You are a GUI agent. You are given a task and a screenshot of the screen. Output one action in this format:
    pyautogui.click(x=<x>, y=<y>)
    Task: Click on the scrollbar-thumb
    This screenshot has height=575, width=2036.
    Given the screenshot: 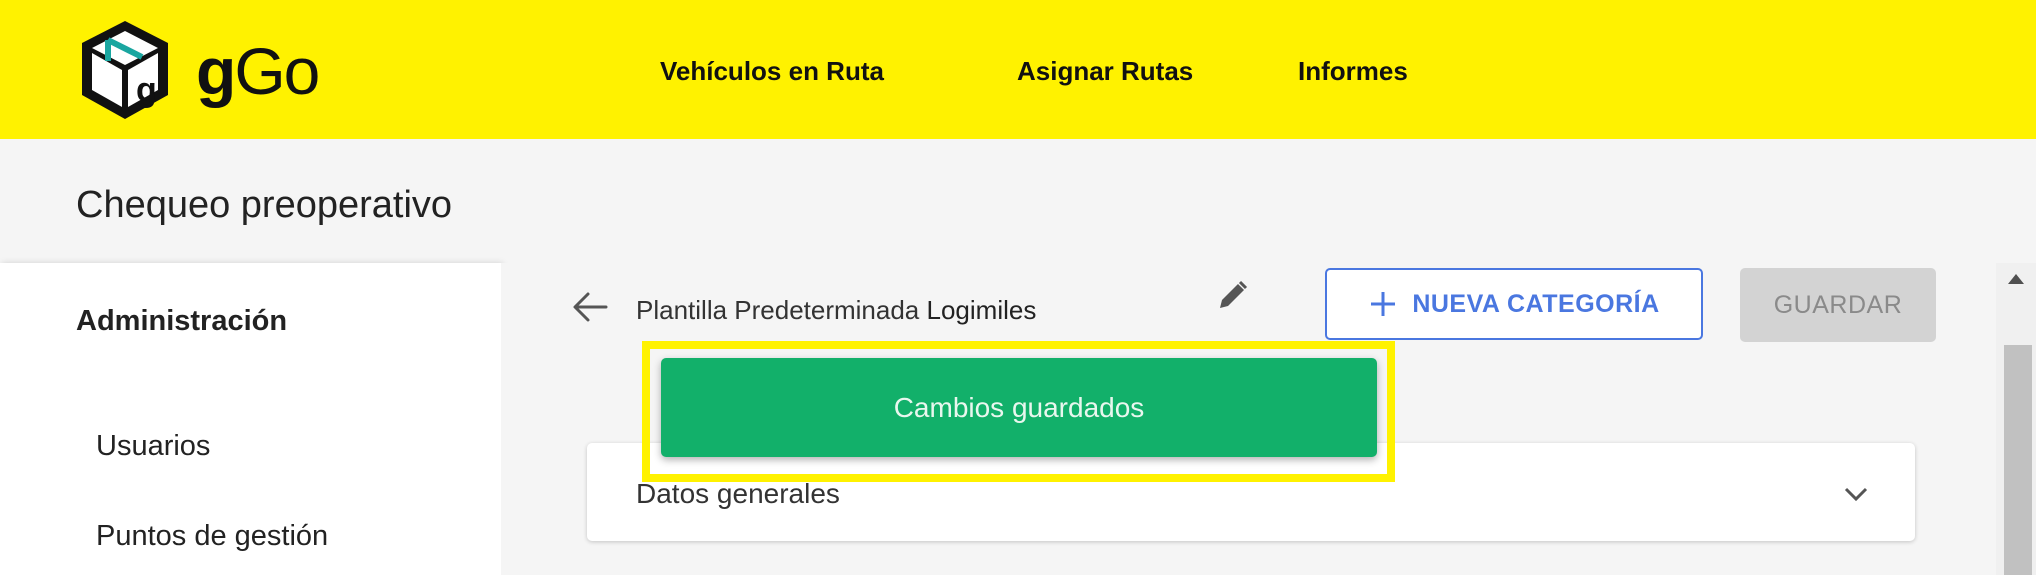 What is the action you would take?
    pyautogui.click(x=2018, y=460)
    